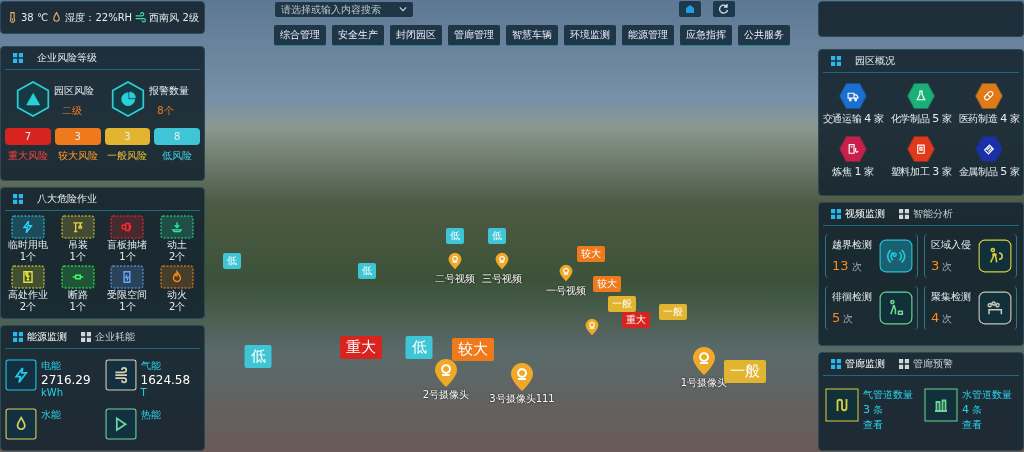  What do you see at coordinates (99, 17) in the screenshot?
I see `weather-text: 湿度：22%RH` at bounding box center [99, 17].